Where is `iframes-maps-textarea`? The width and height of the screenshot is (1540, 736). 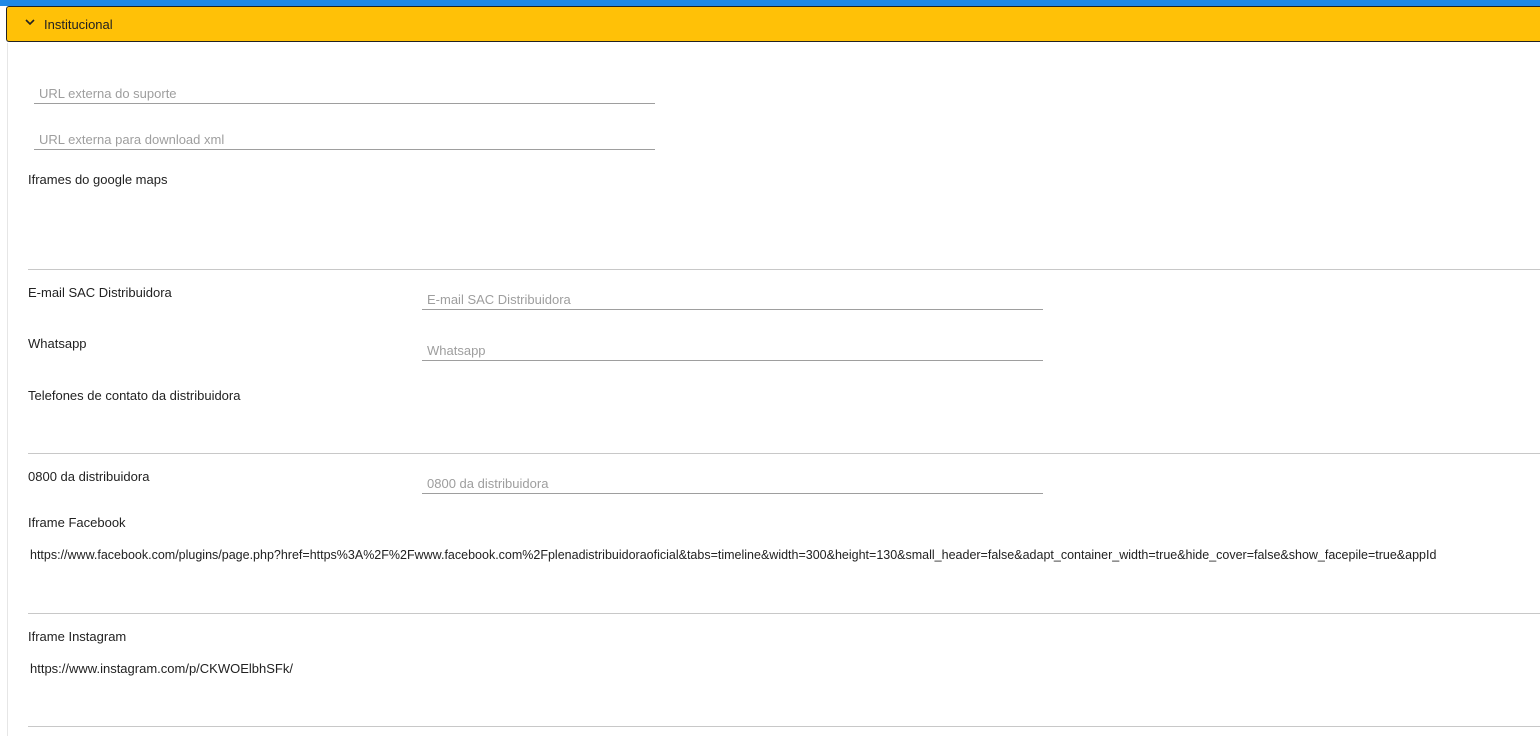
iframes-maps-textarea is located at coordinates (784, 233).